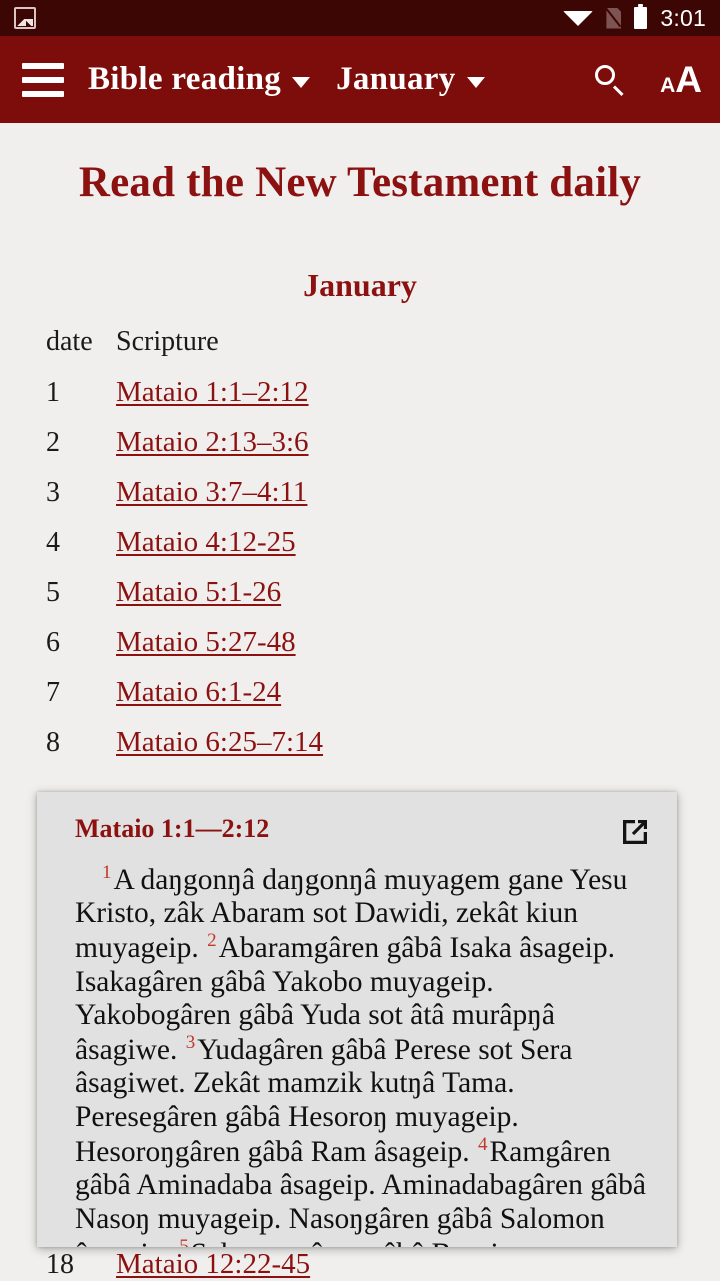  Describe the element at coordinates (360, 18) in the screenshot. I see `status-bar: 3:01` at that location.